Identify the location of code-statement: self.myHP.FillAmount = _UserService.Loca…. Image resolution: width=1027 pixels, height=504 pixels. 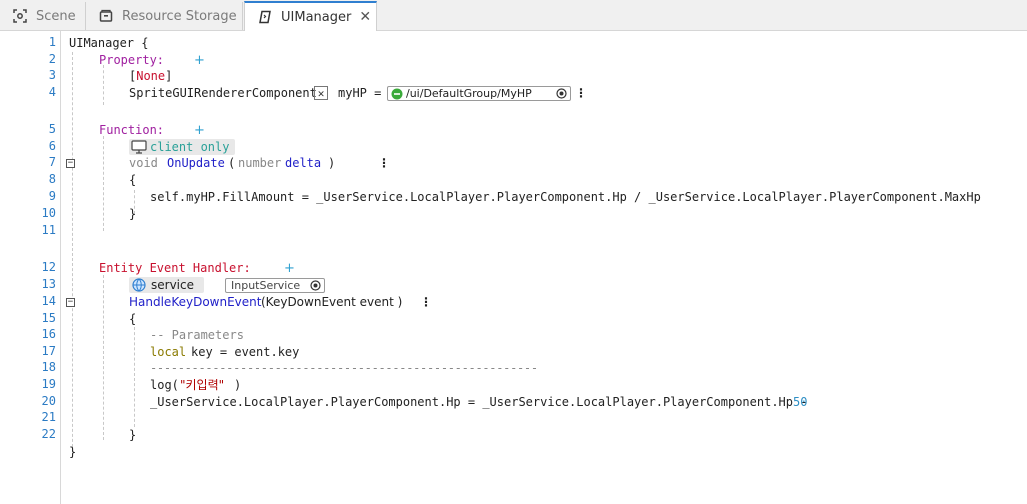
(565, 197).